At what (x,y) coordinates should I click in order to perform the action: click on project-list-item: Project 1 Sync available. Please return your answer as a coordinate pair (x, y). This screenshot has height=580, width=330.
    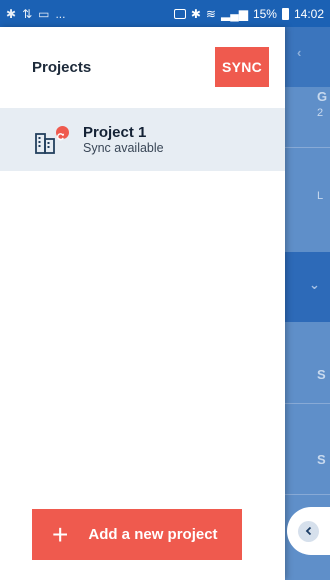
    Looking at the image, I should click on (142, 139).